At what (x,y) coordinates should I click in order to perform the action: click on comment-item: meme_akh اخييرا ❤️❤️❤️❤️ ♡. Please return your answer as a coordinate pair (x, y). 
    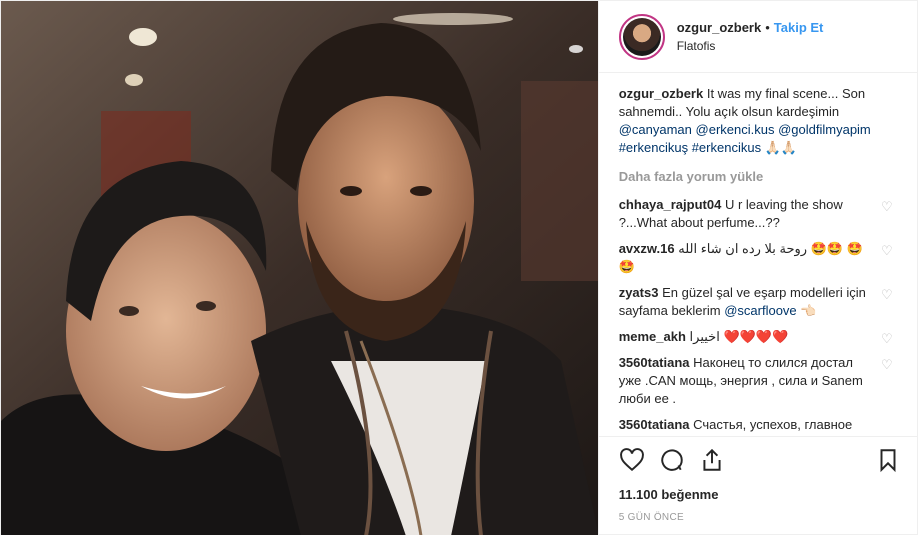
    Looking at the image, I should click on (760, 337).